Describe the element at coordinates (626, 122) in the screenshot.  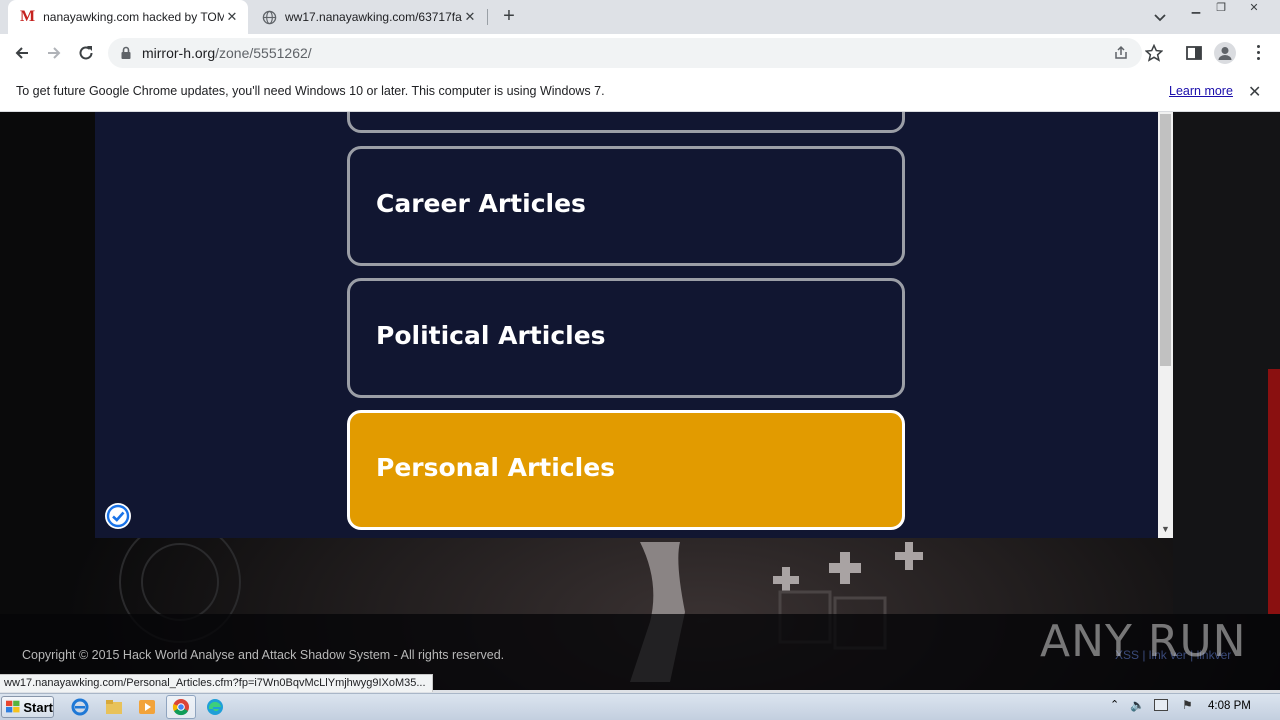
I see `article-card-partial` at that location.